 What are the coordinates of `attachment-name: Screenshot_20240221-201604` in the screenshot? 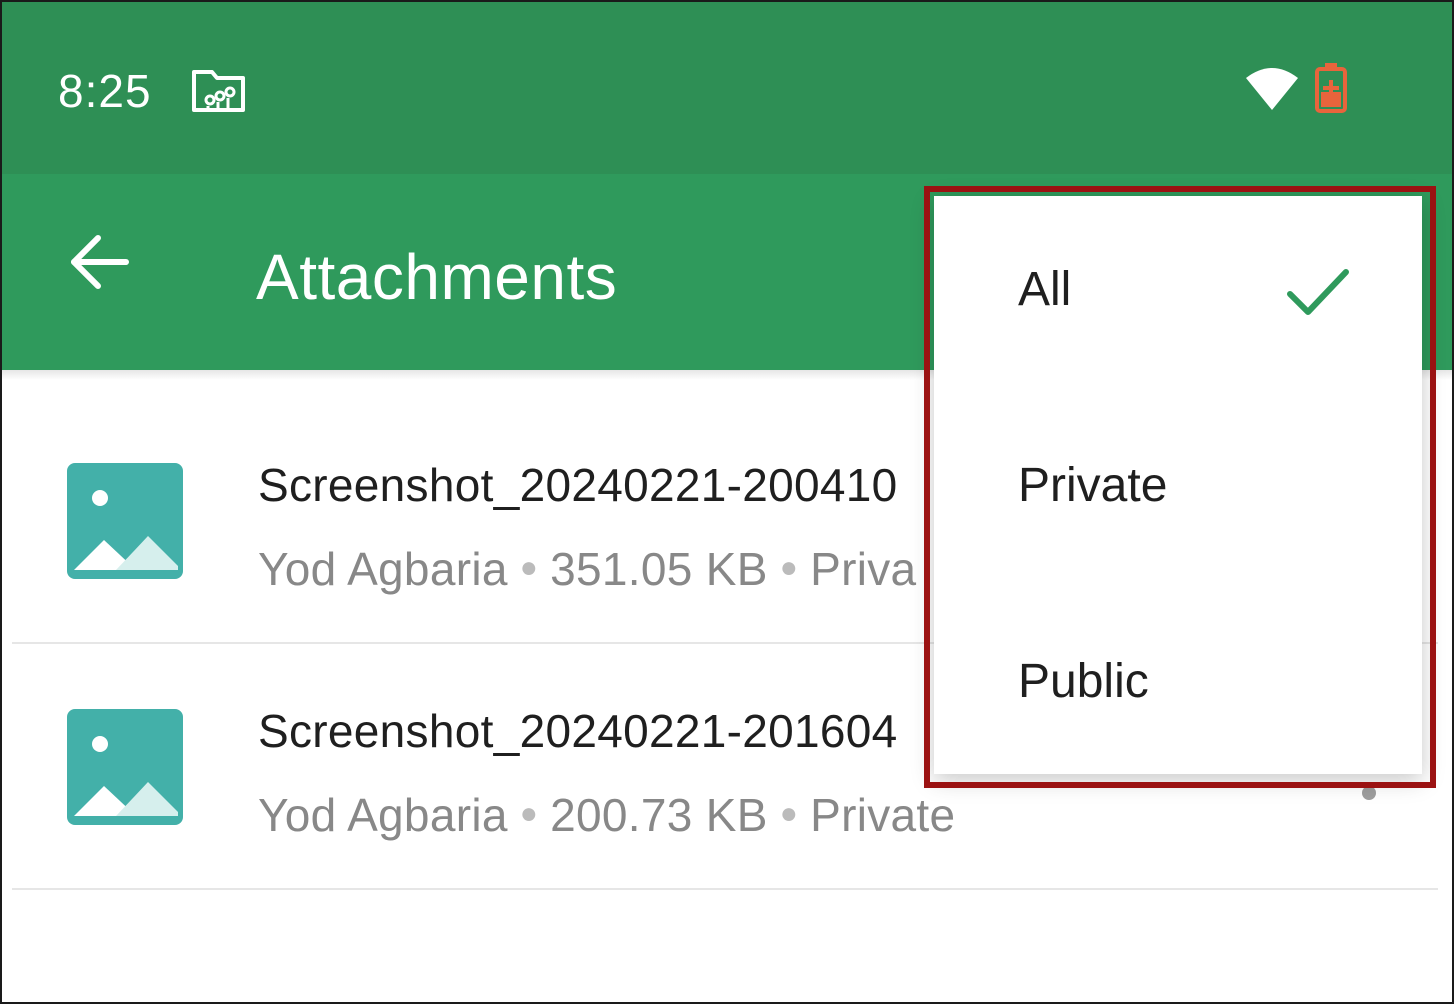 It's located at (578, 731).